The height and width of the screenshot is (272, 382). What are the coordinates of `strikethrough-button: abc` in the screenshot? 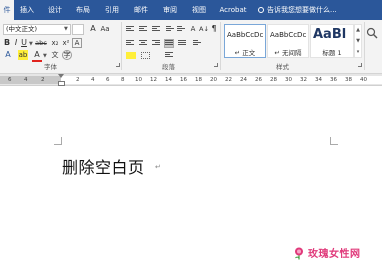 It's located at (41, 43).